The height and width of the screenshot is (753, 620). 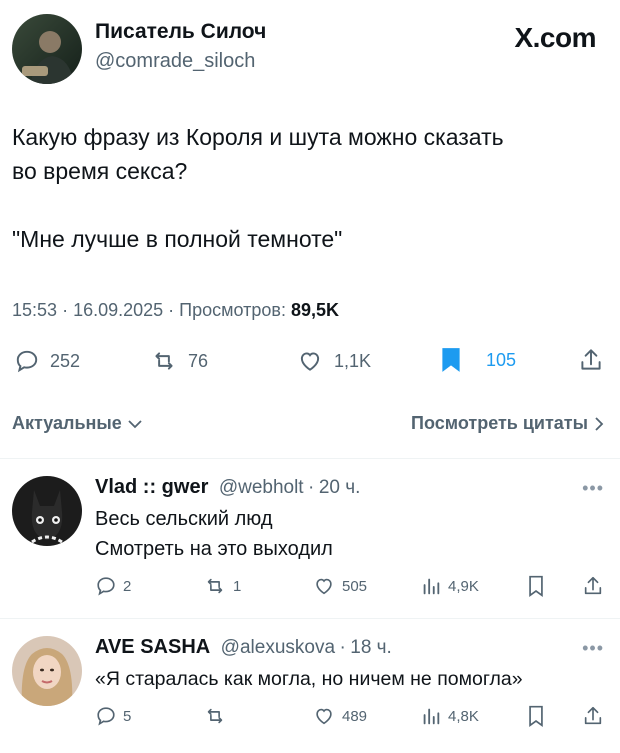 I want to click on reply-author-name: AVE SASHA, so click(x=152, y=647).